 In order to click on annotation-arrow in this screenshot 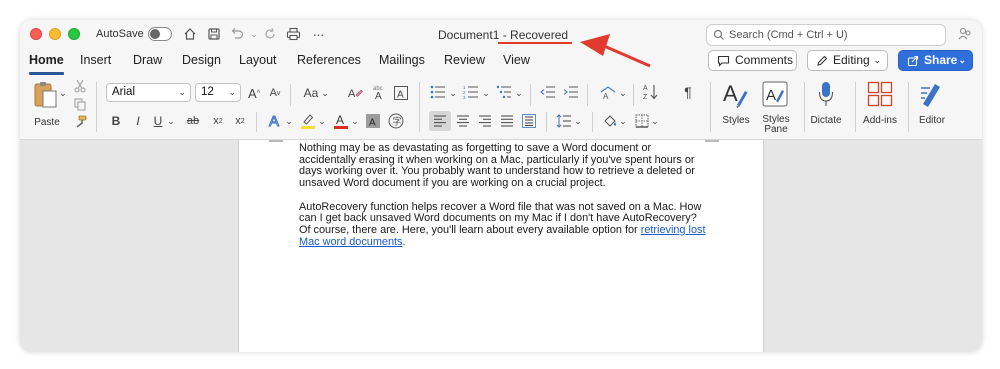, I will do `click(615, 51)`.